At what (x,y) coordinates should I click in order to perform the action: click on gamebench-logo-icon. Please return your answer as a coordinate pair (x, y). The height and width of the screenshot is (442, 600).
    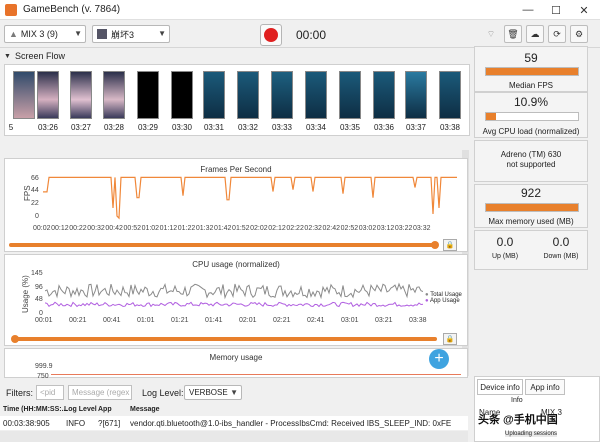
    Looking at the image, I should click on (11, 9).